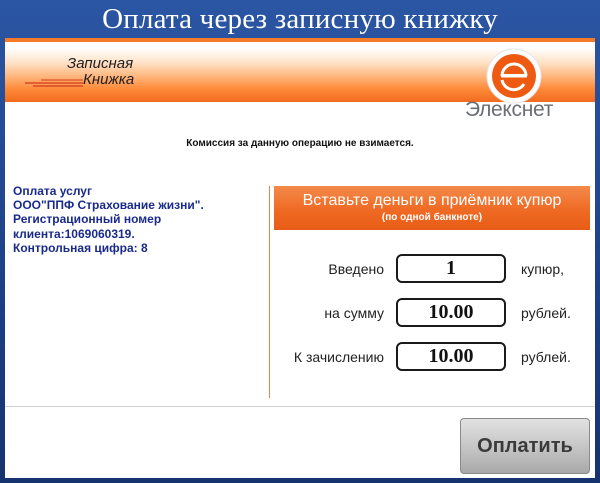 This screenshot has width=600, height=483. Describe the element at coordinates (80, 247) in the screenshot. I see `payment-info-line: Контрольная цифра: 8` at that location.